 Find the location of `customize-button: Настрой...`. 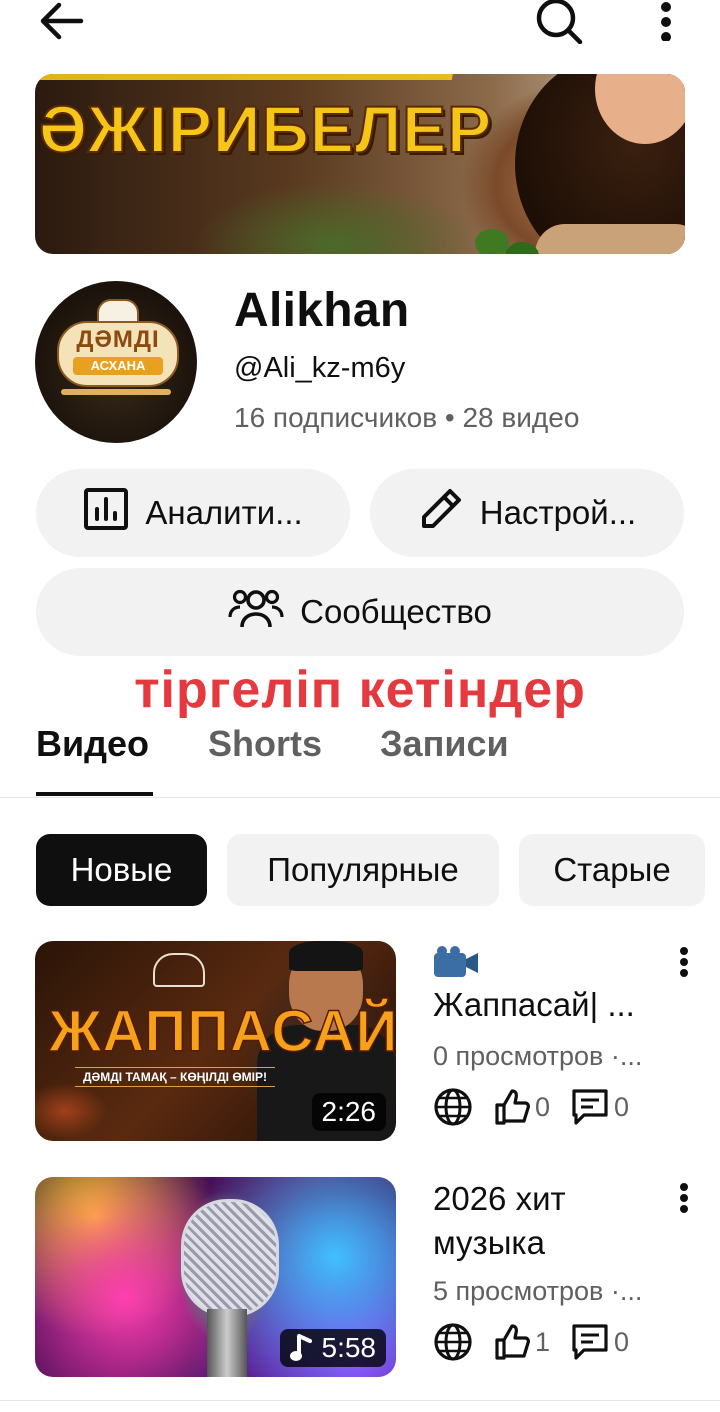

customize-button: Настрой... is located at coordinates (527, 513).